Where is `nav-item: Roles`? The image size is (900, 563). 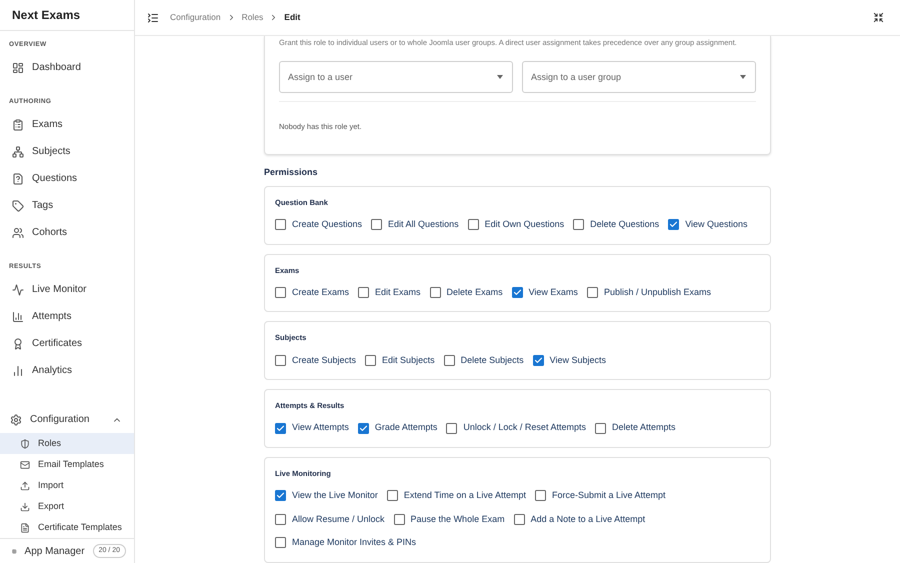
nav-item: Roles is located at coordinates (67, 443).